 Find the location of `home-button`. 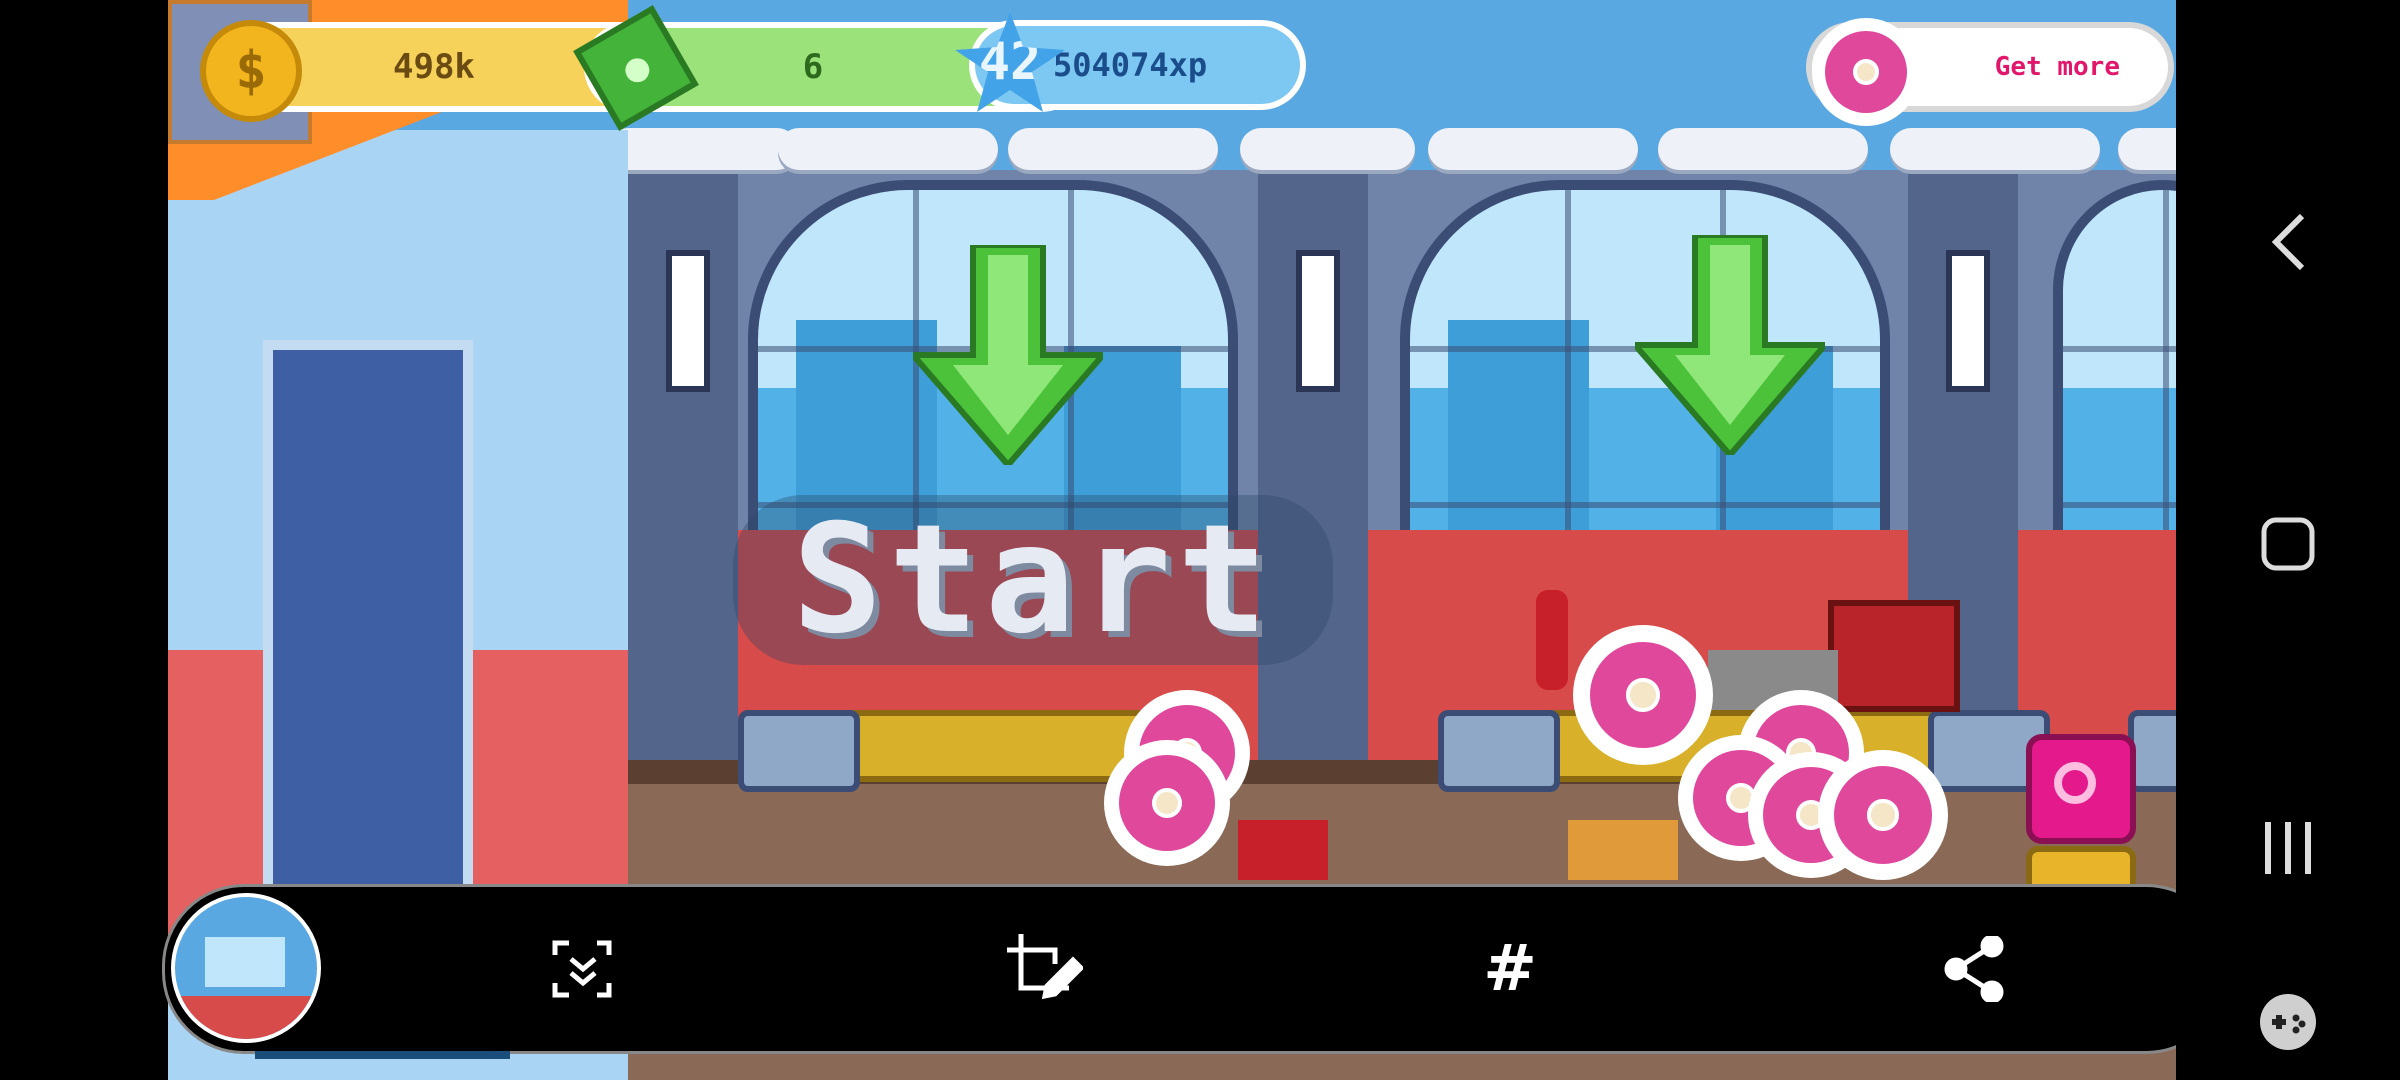

home-button is located at coordinates (2288, 544).